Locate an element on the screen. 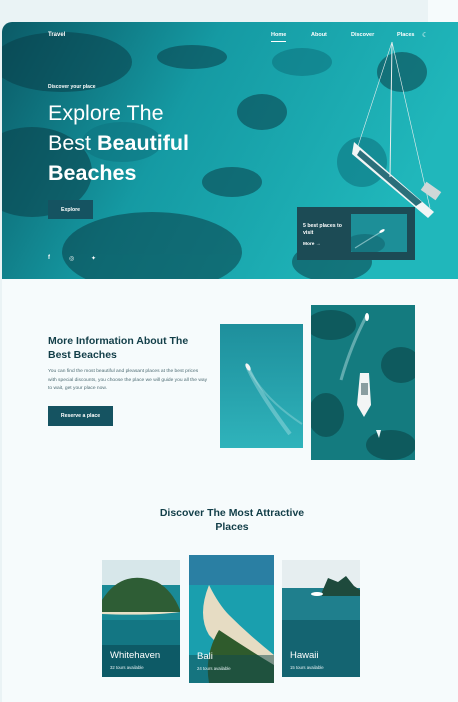 The height and width of the screenshot is (702, 458). place-card-whitehaven: Whitehaven 32 tours available is located at coordinates (141, 618).